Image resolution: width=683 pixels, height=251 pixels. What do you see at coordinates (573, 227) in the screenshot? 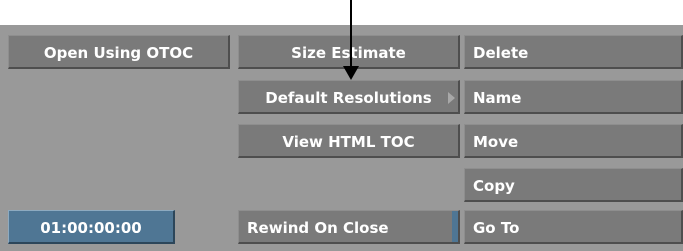
I see `go-to-button: Go To` at bounding box center [573, 227].